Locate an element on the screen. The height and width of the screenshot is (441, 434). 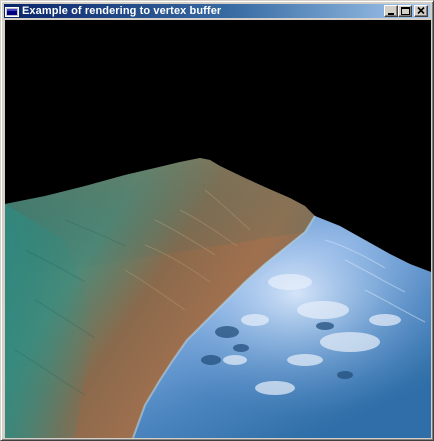
maximize-button is located at coordinates (405, 11).